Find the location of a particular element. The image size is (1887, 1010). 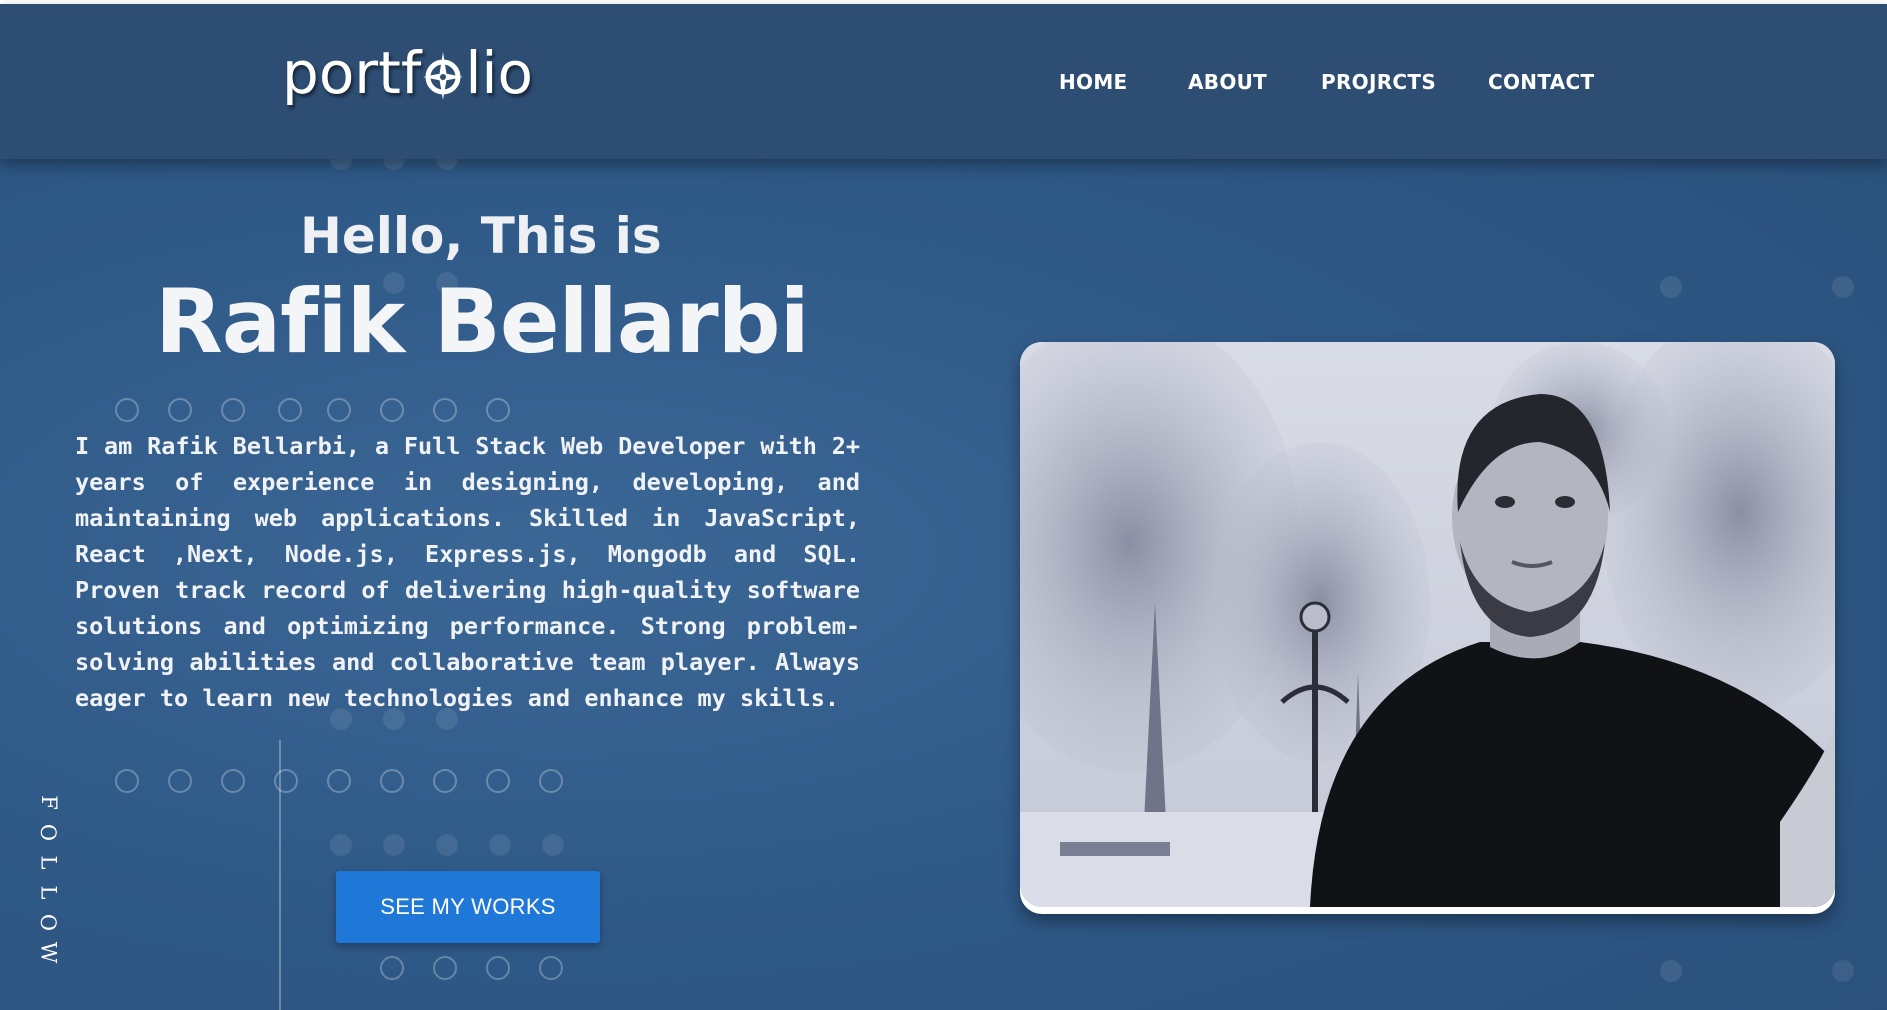

follow-letter: W is located at coordinates (48, 952).